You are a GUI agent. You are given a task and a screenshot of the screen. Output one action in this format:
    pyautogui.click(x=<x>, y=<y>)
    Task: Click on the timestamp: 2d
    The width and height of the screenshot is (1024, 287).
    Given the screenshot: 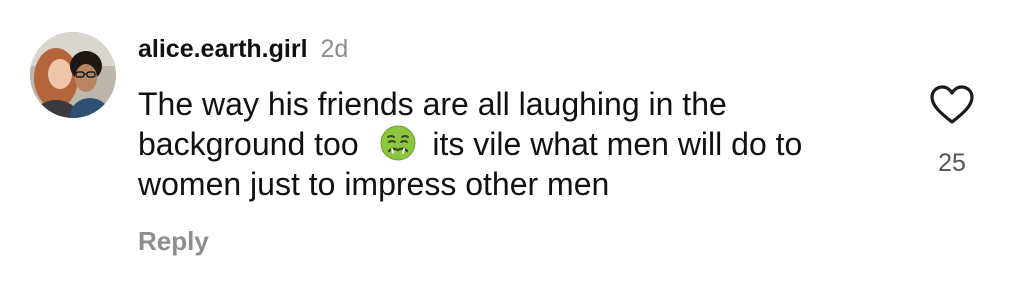 What is the action you would take?
    pyautogui.click(x=334, y=49)
    